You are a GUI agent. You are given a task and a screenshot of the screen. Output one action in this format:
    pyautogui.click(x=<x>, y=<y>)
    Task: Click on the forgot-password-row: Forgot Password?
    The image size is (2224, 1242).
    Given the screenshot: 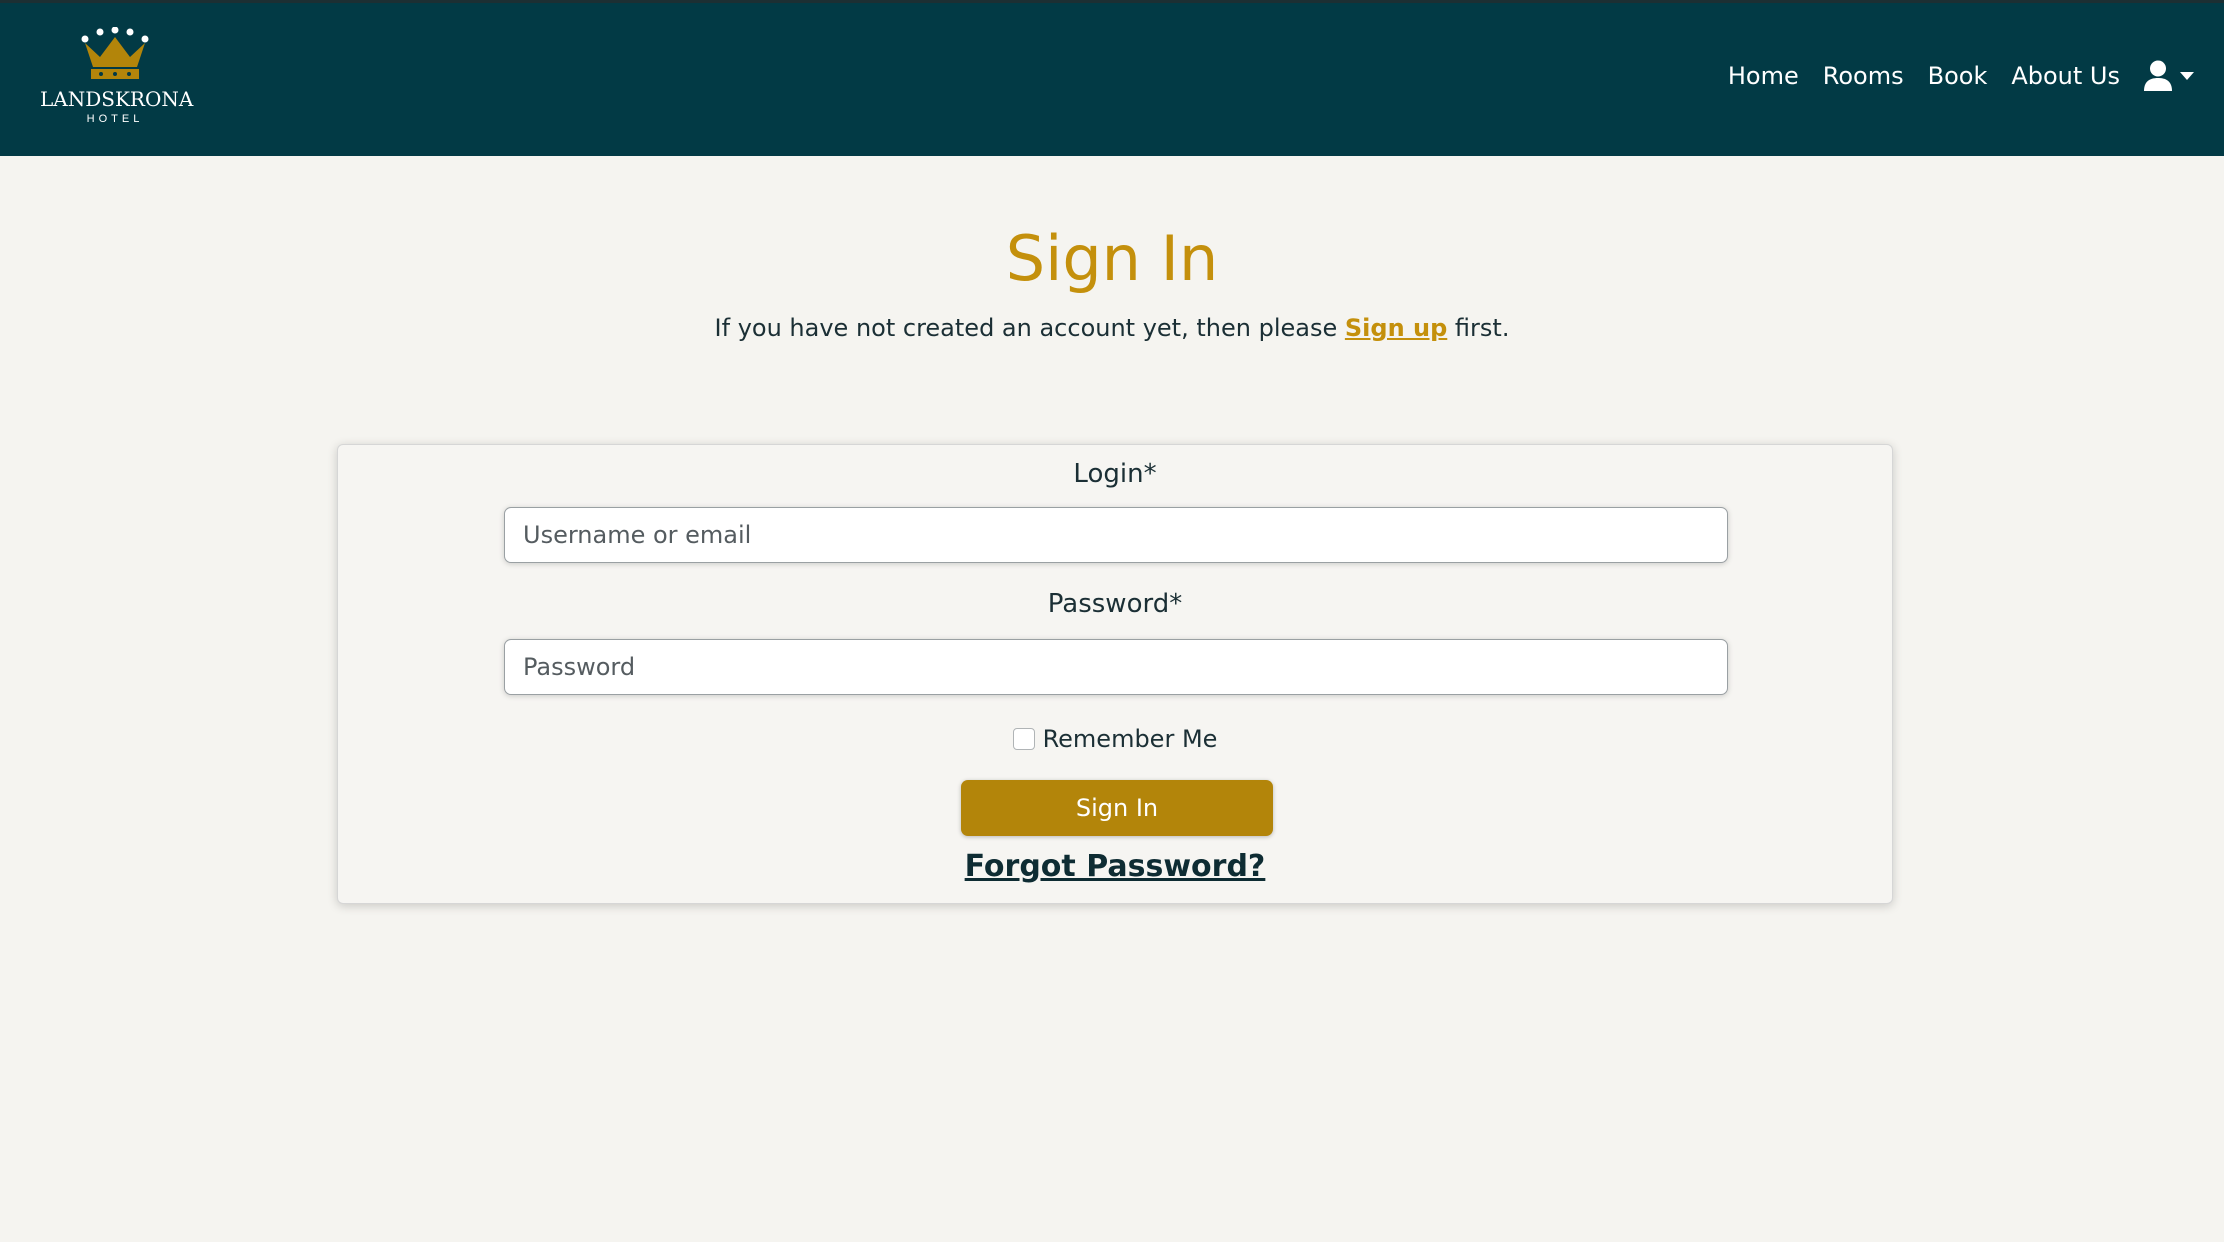 What is the action you would take?
    pyautogui.click(x=1115, y=866)
    